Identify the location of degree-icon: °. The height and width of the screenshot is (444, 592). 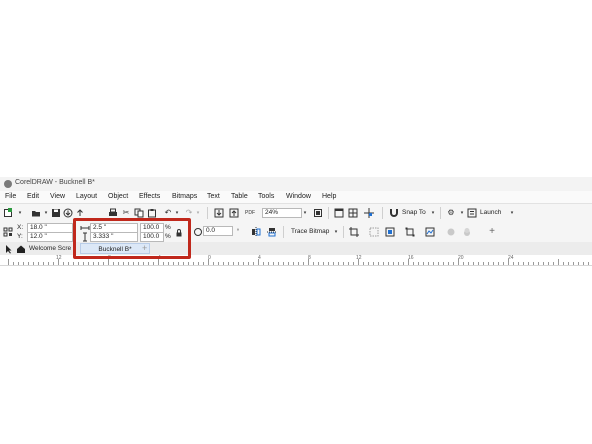
(238, 232).